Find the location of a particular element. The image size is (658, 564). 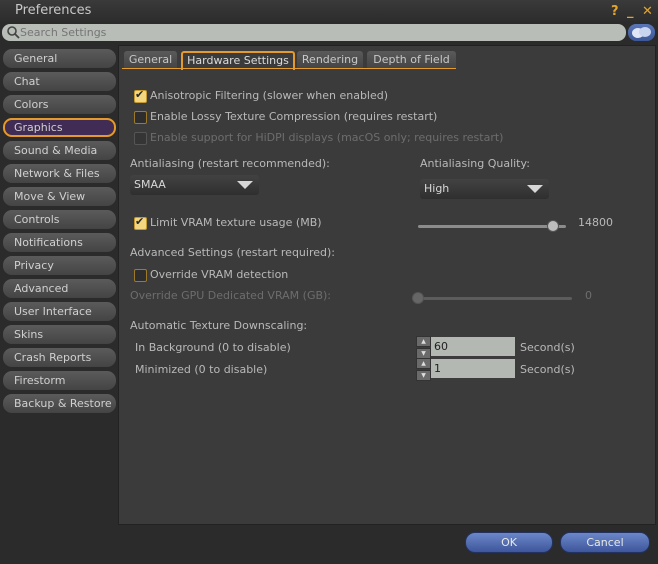

hidpi-checkbox is located at coordinates (140, 138).